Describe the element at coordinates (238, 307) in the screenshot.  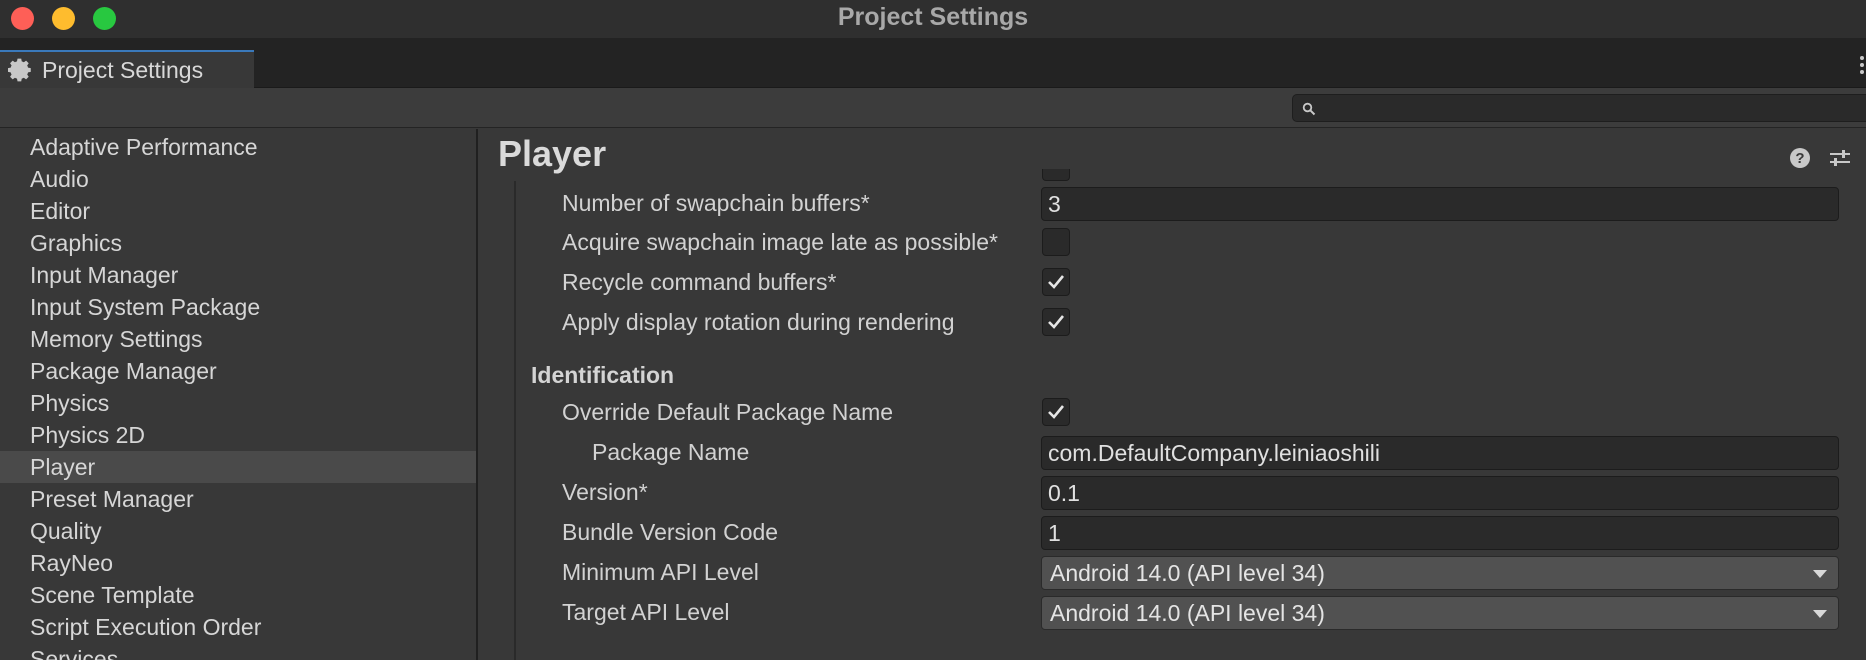
I see `sidebar-item-input-system-package: Input System Package` at that location.